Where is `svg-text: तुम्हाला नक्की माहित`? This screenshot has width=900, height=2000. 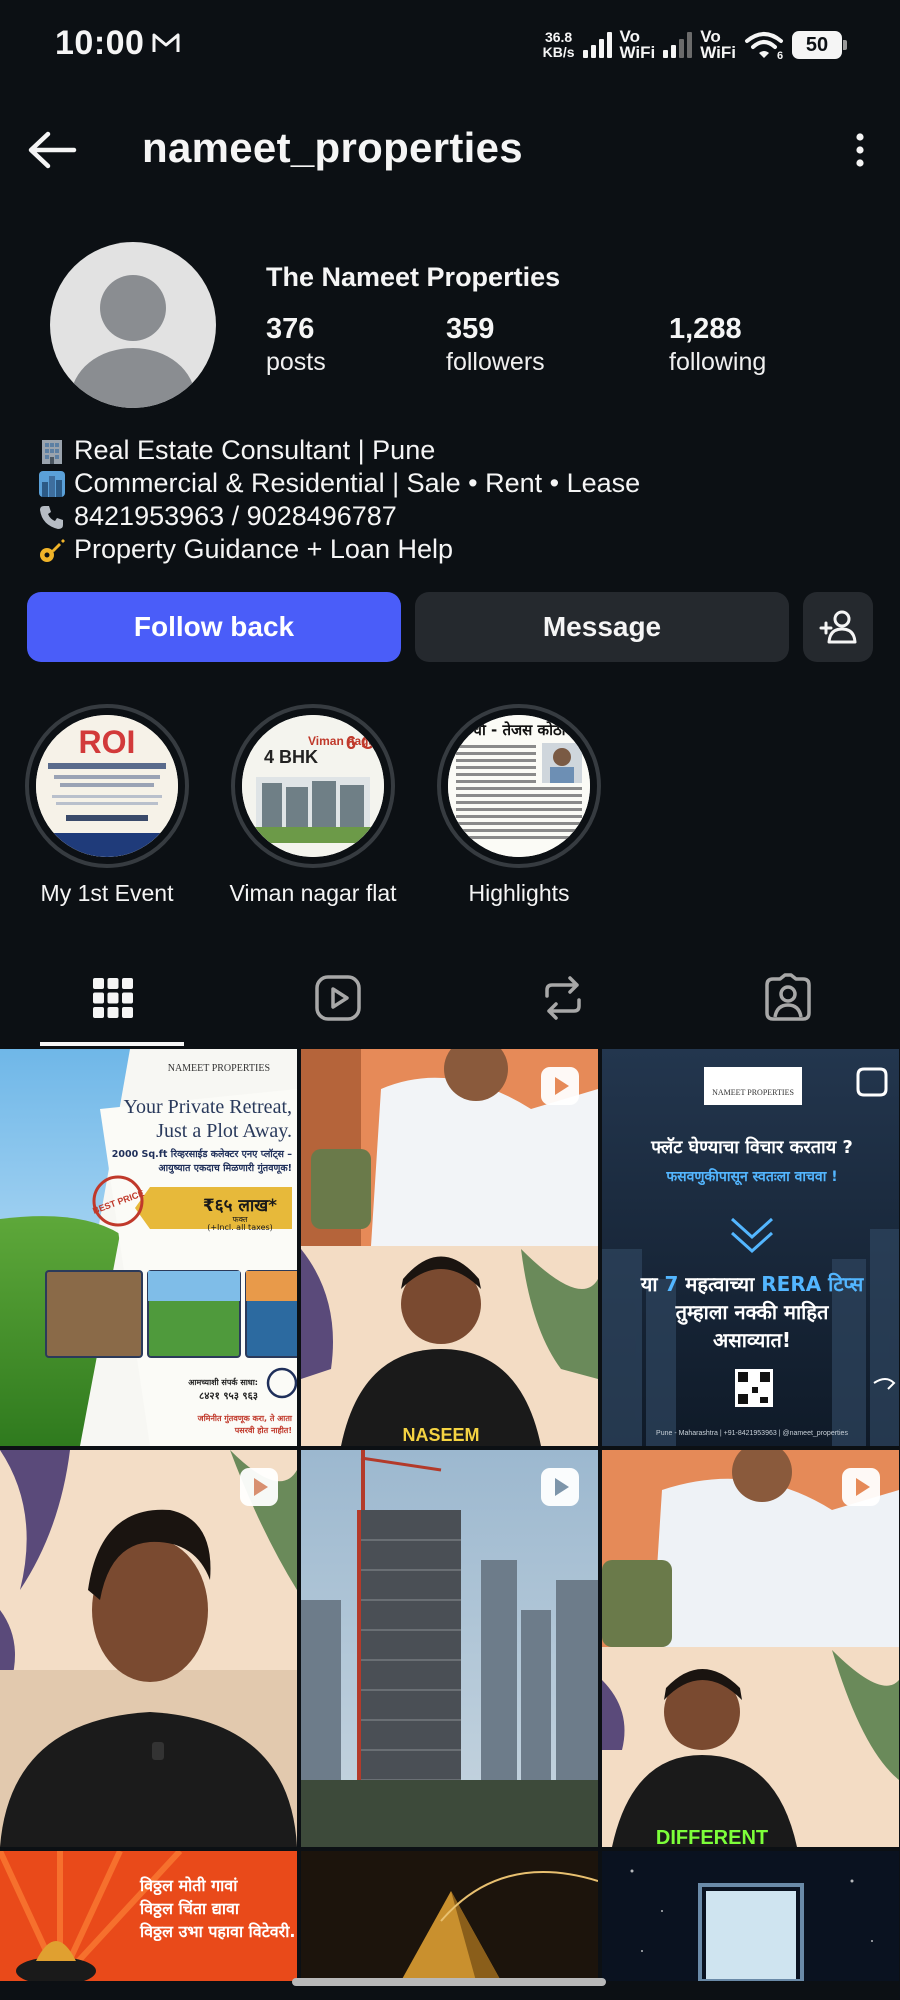 svg-text: तुम्हाला नक्की माहित is located at coordinates (752, 1312).